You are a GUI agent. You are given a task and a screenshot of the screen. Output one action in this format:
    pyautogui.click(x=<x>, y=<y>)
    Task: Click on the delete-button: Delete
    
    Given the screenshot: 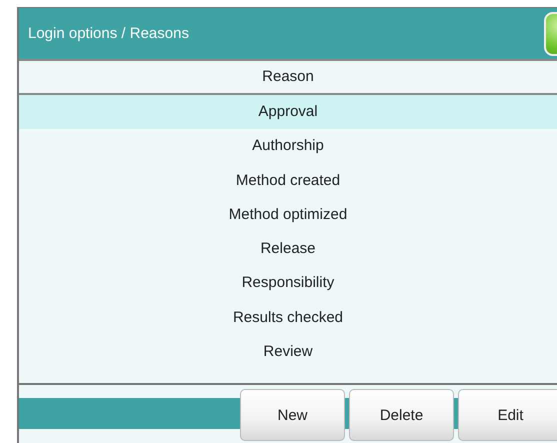 What is the action you would take?
    pyautogui.click(x=401, y=415)
    